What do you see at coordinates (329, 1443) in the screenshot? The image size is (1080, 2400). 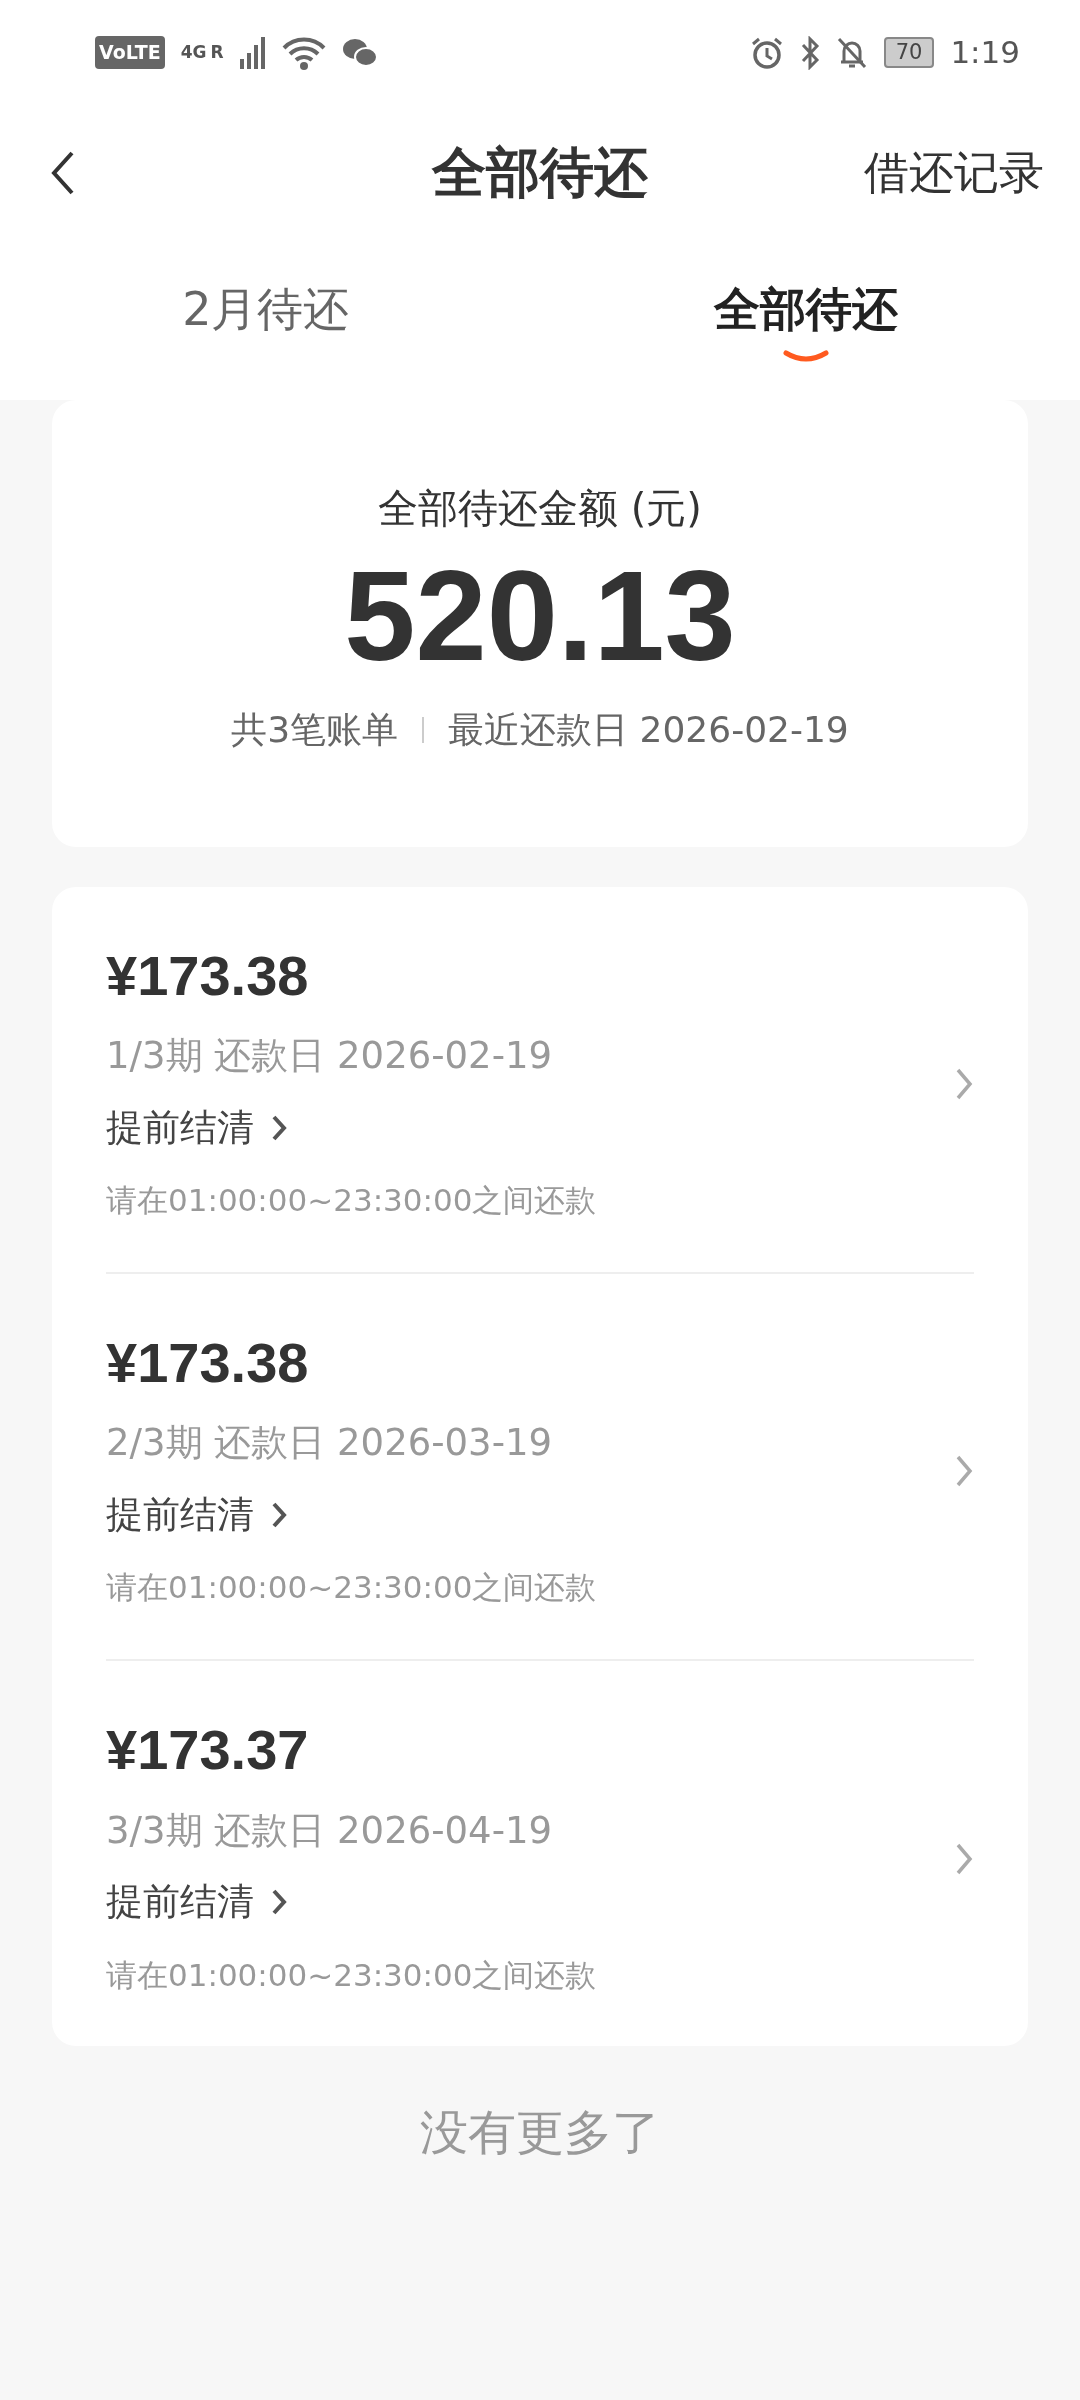 I see `installment-due-date: 2/3期 还款日 2026-03-19` at bounding box center [329, 1443].